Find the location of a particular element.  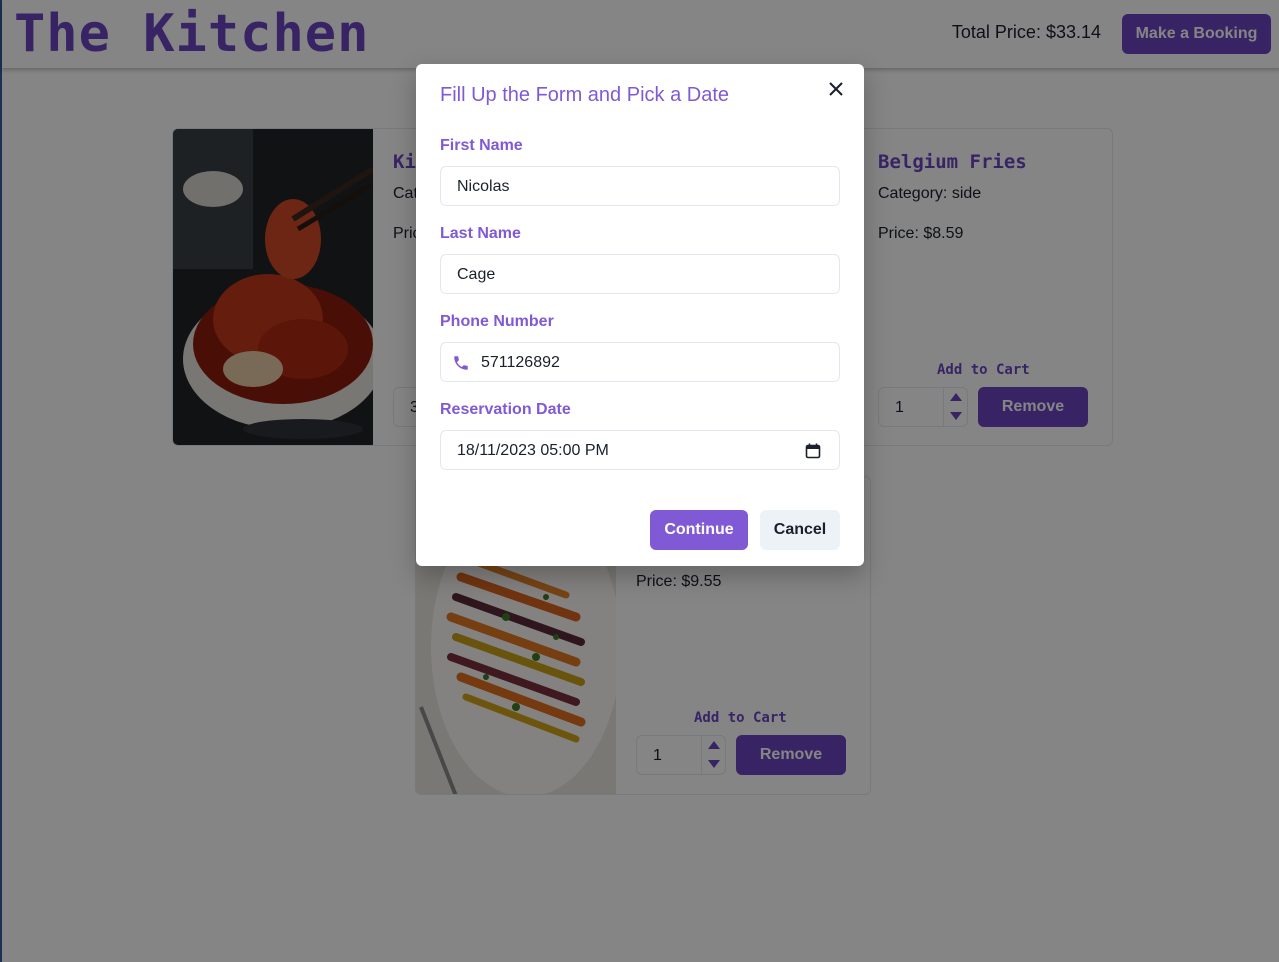

first-name-value: Nicolas is located at coordinates (483, 186).